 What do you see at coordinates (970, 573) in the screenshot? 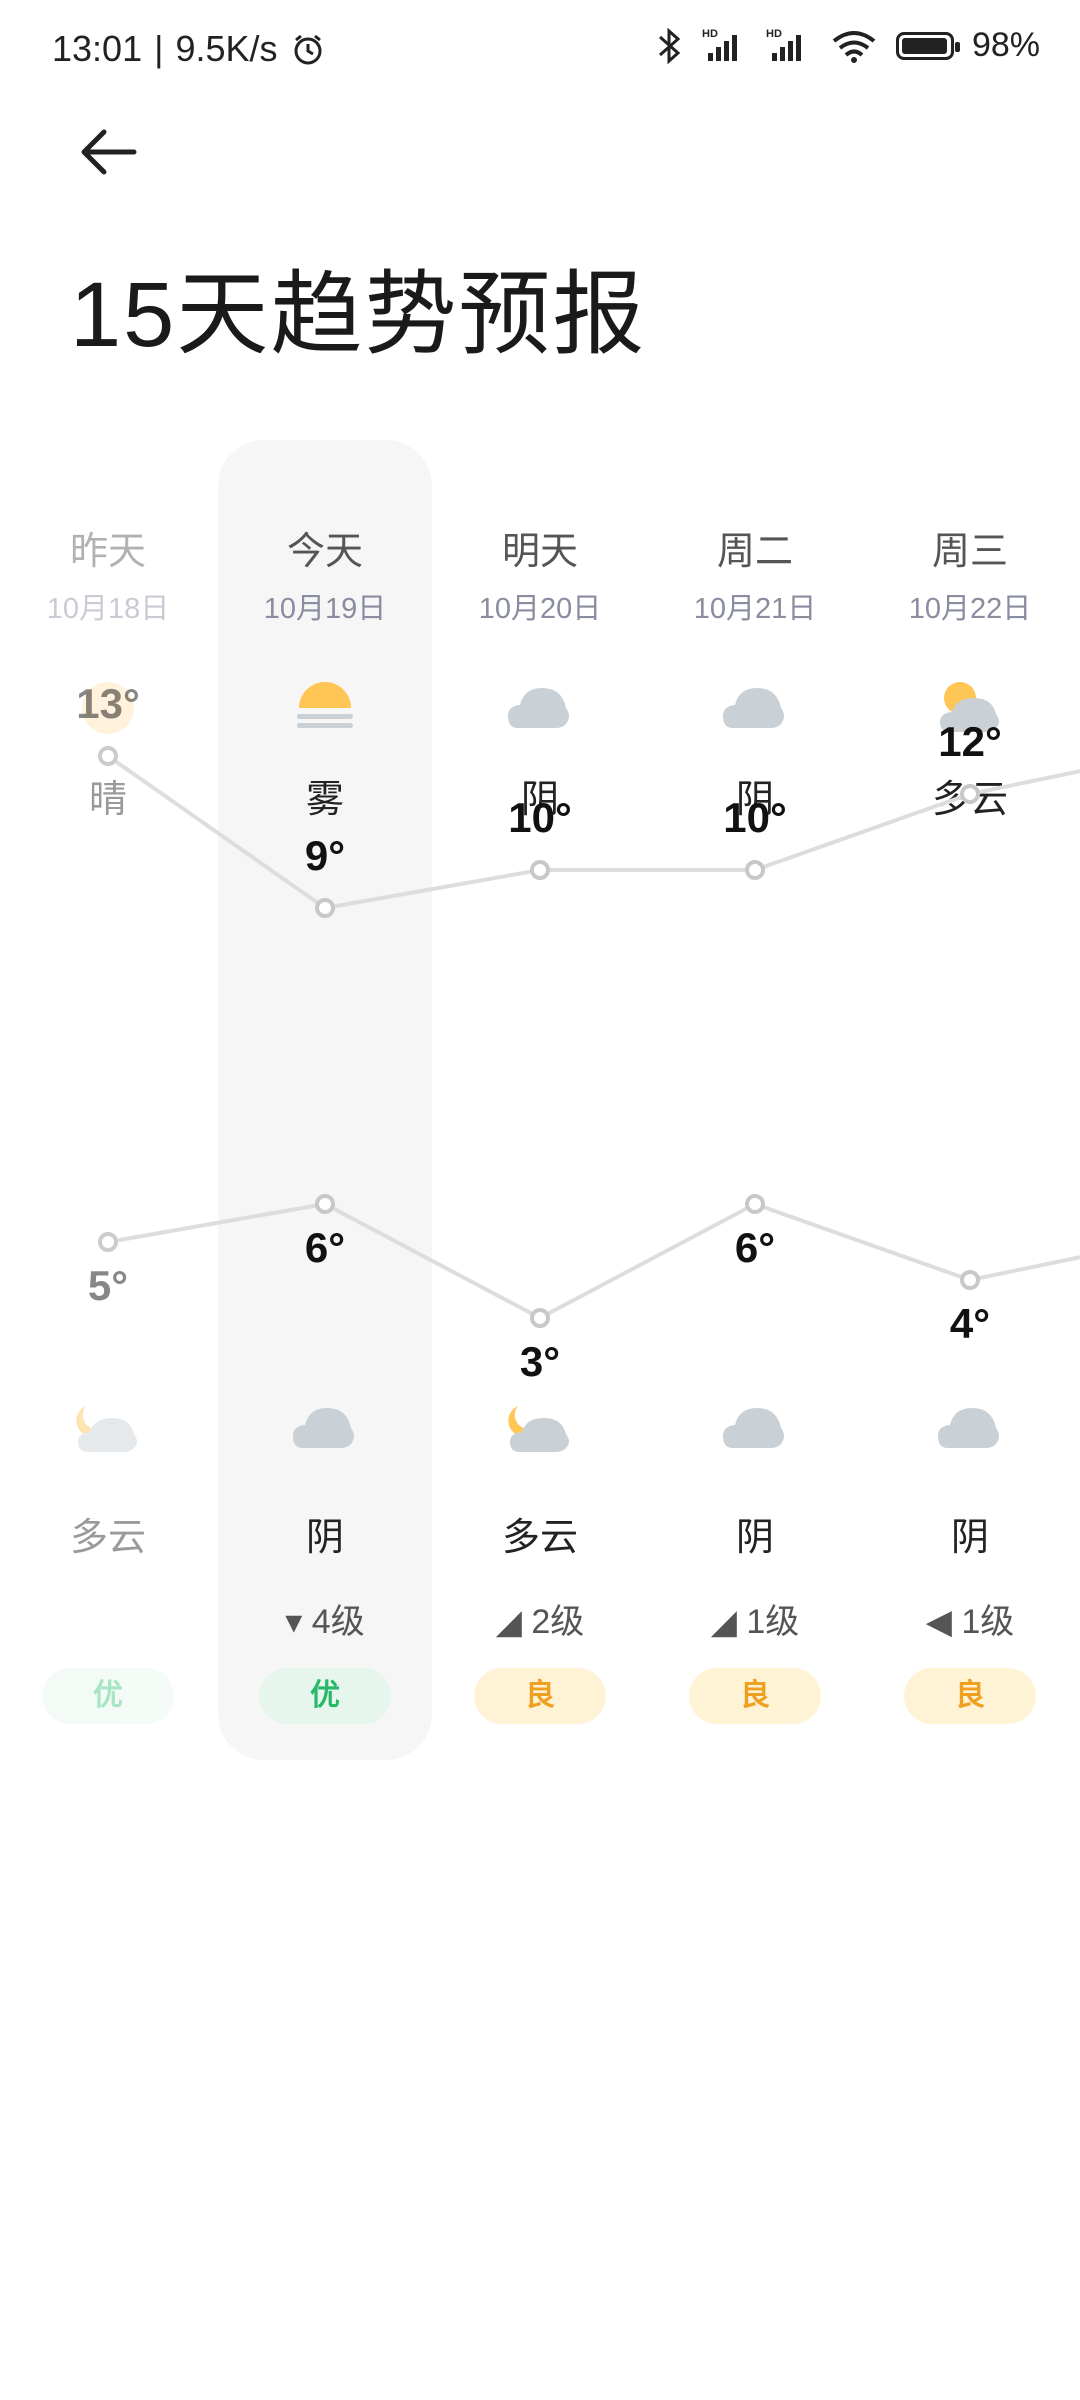
I see `day-header: 周三 10月22日` at bounding box center [970, 573].